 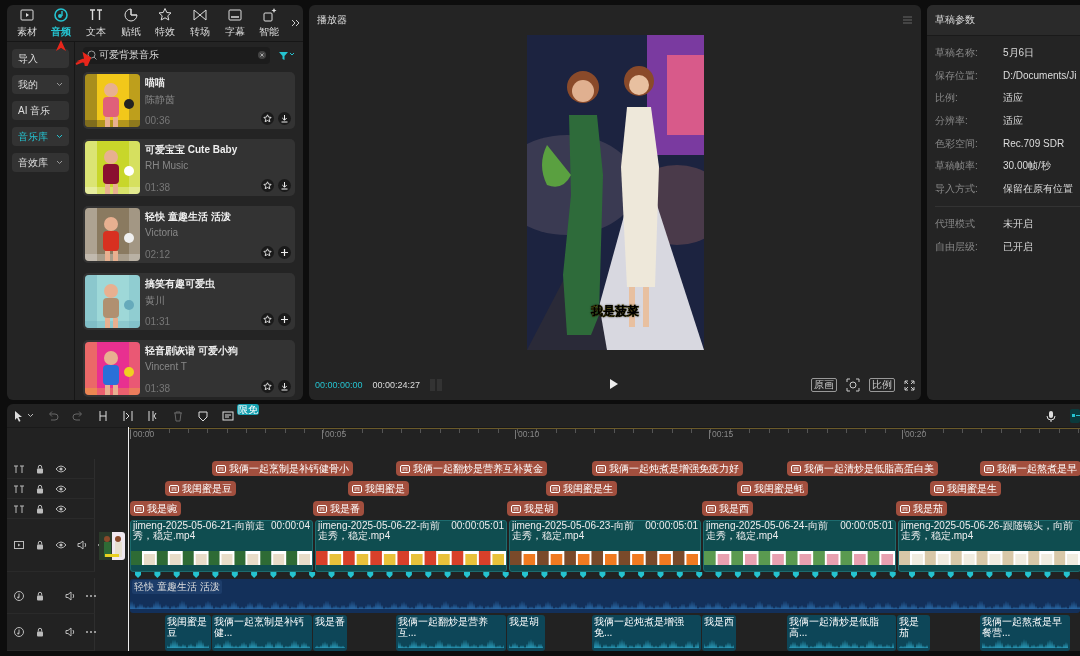 What do you see at coordinates (719, 633) in the screenshot?
I see `voice-clip: 我是西` at bounding box center [719, 633].